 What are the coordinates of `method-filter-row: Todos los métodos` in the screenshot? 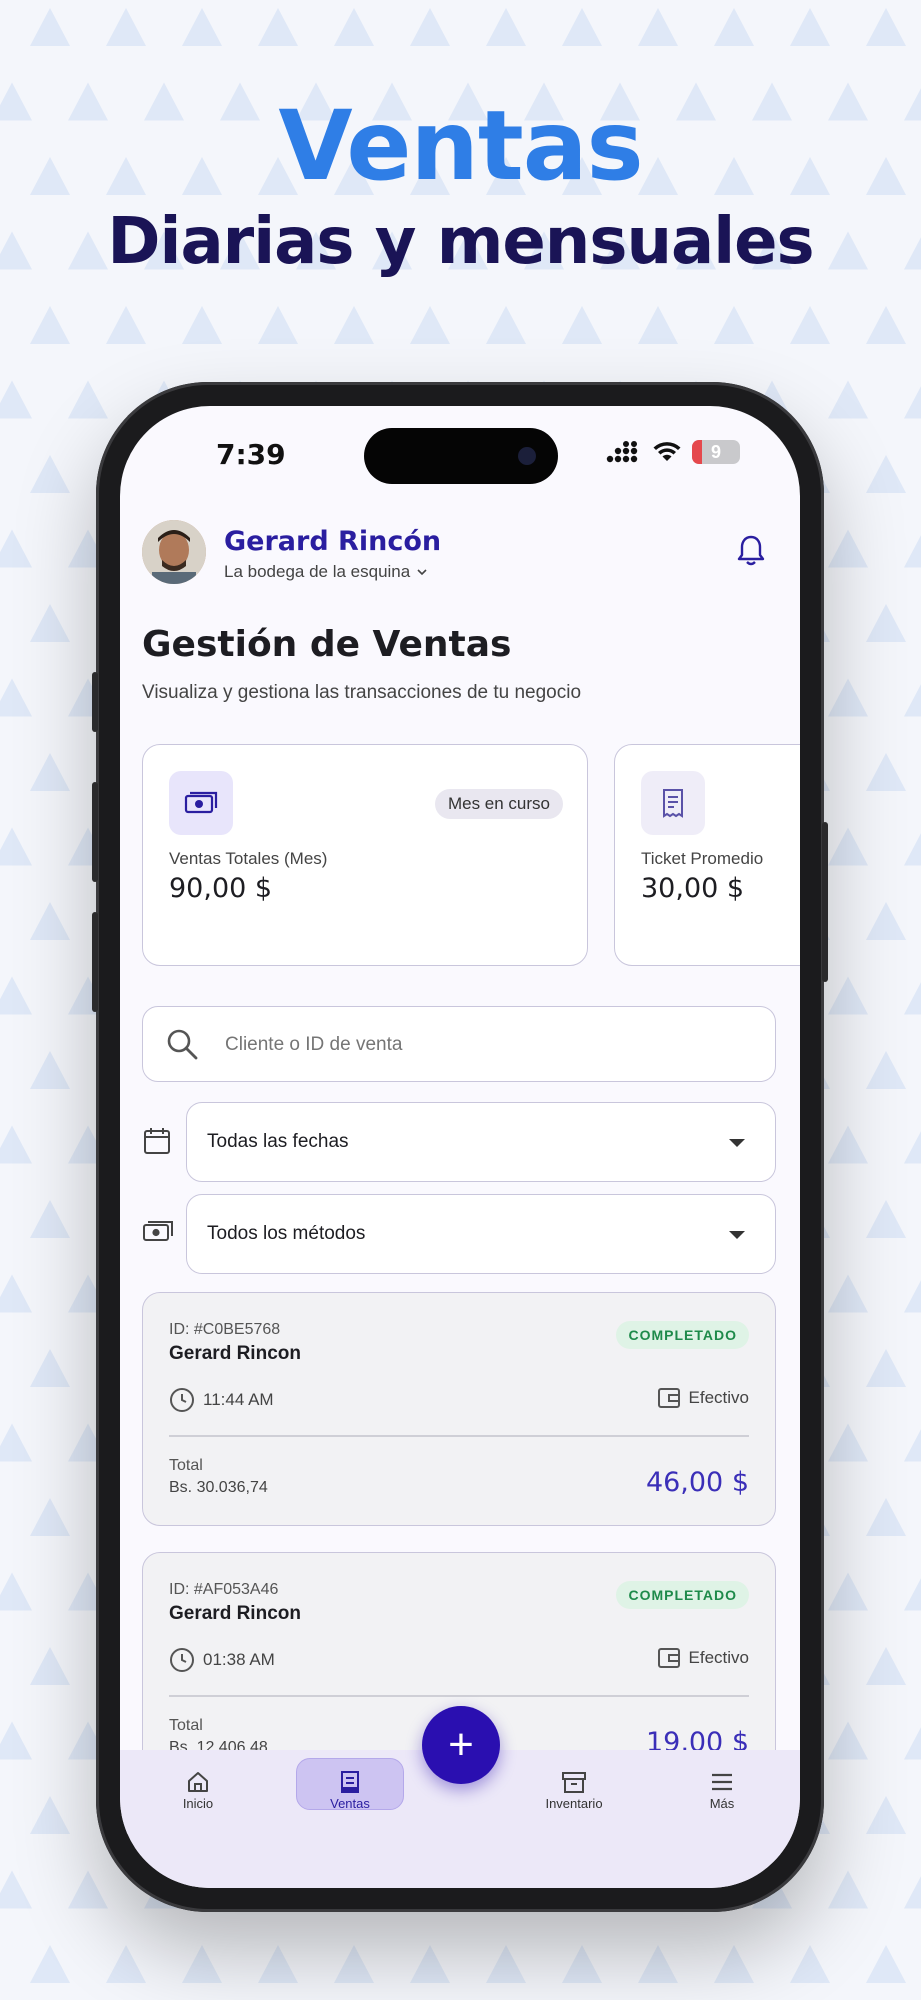 It's located at (459, 1234).